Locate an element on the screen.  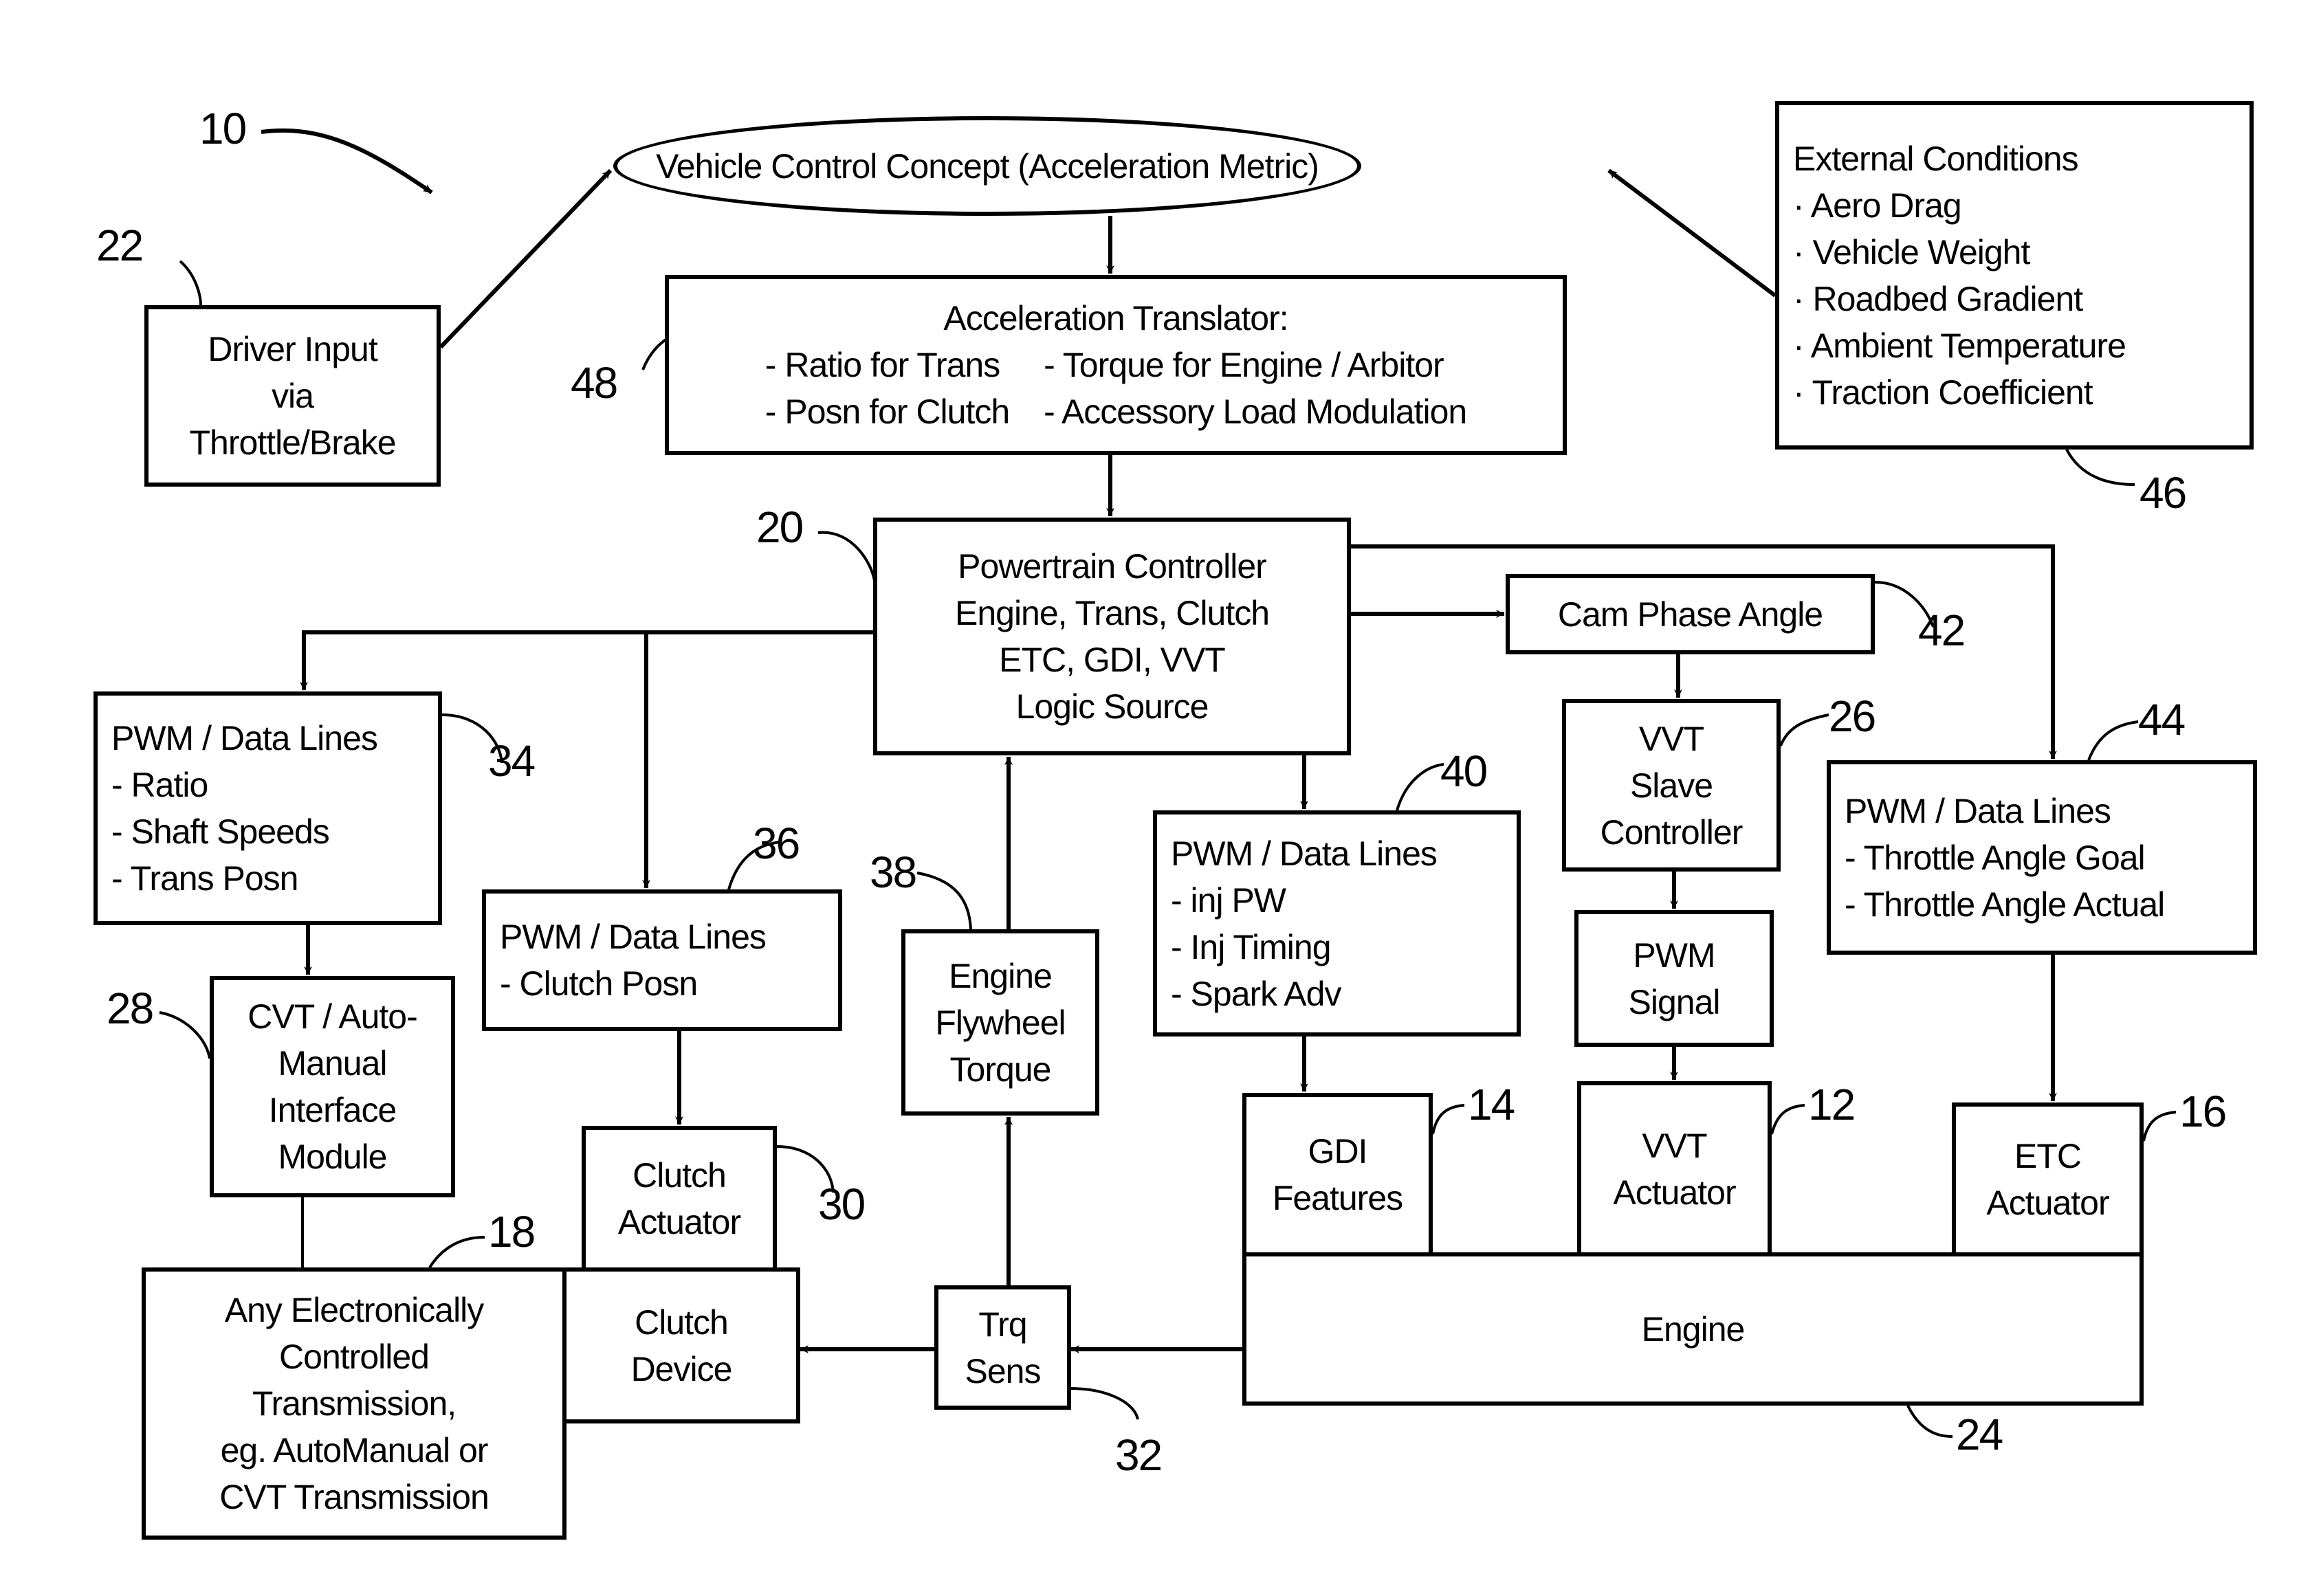
ref-20: 20 is located at coordinates (780, 527).